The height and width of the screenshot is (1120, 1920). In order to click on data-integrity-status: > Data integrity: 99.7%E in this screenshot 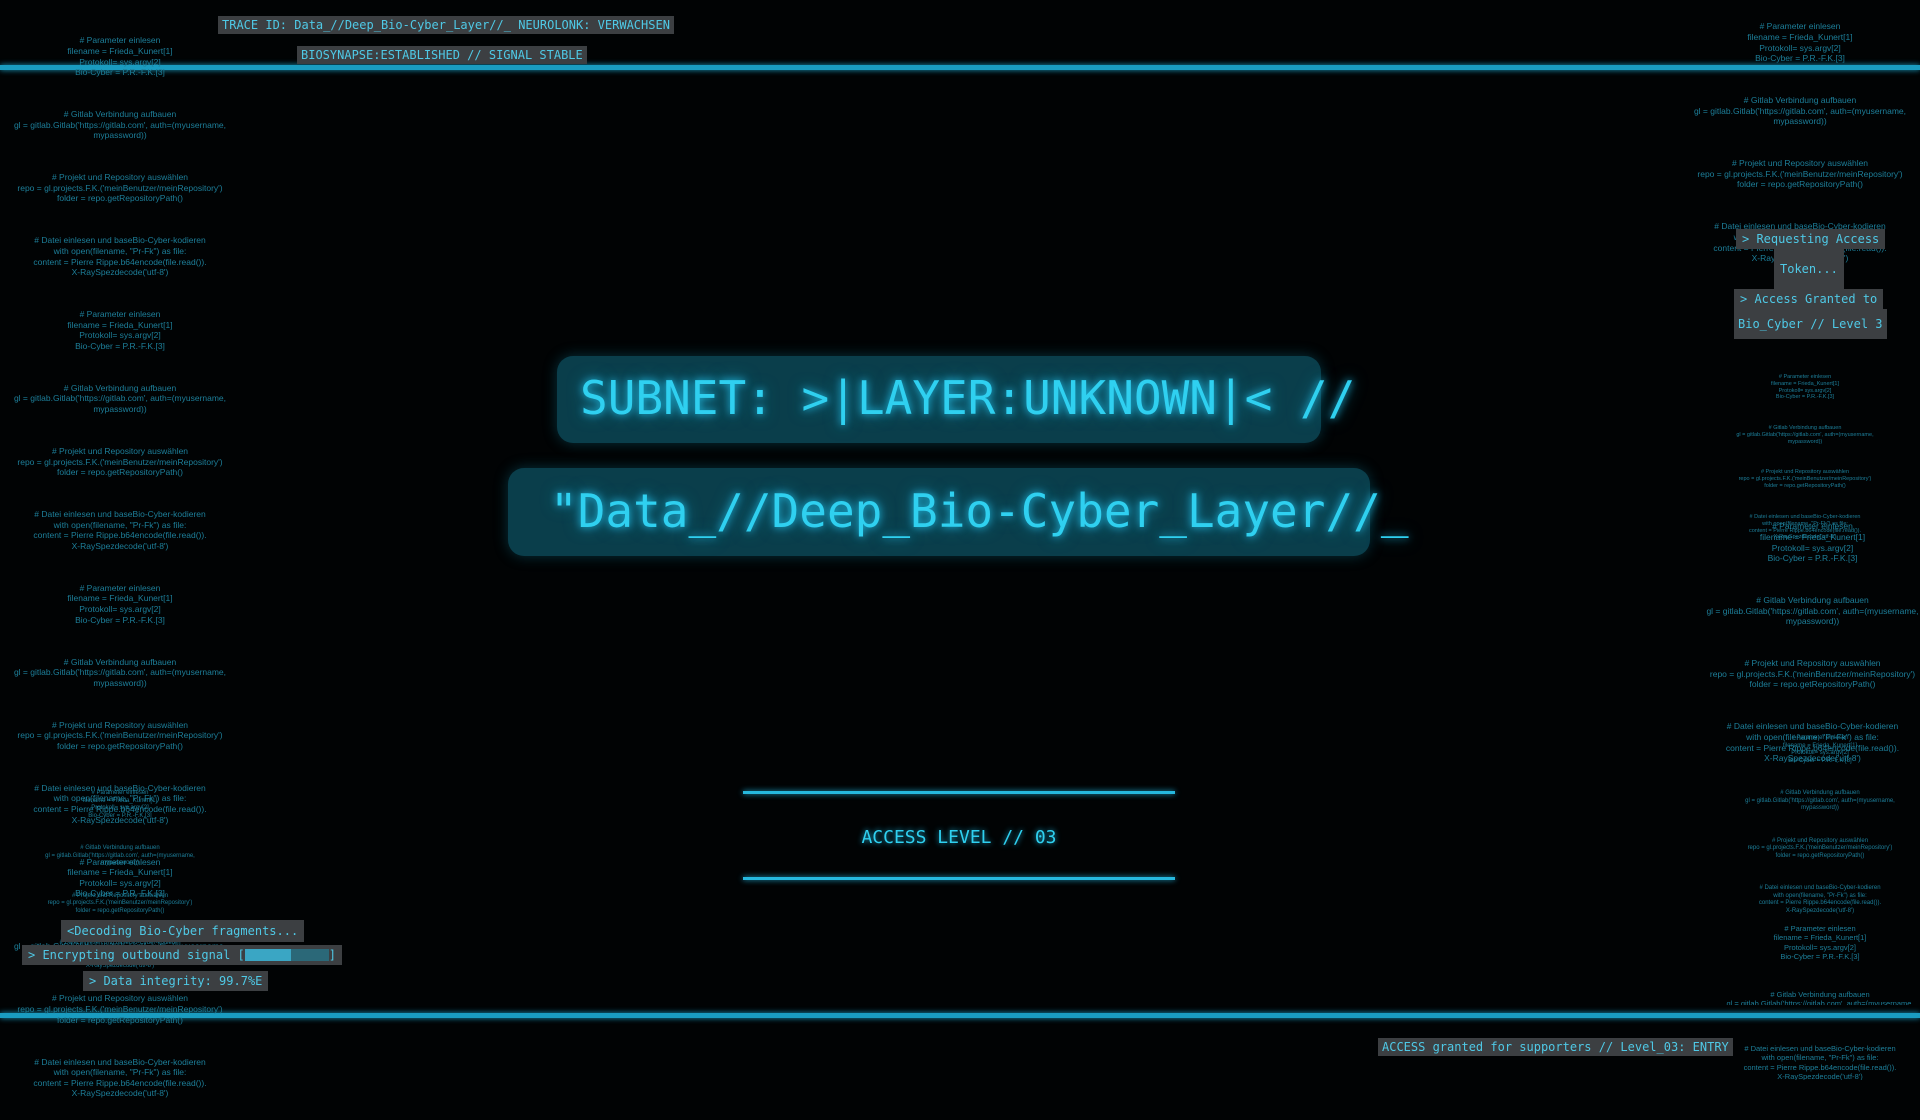, I will do `click(176, 981)`.